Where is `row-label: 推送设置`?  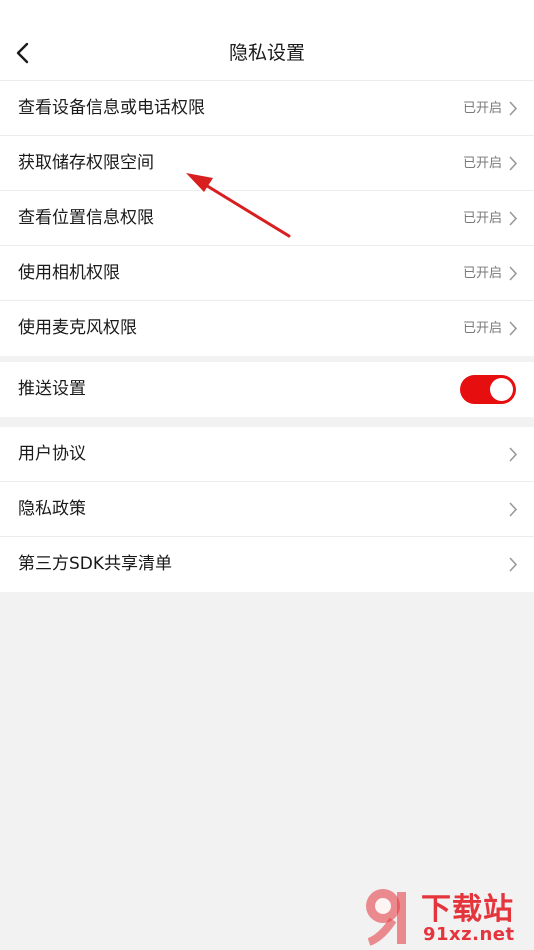 row-label: 推送设置 is located at coordinates (52, 389).